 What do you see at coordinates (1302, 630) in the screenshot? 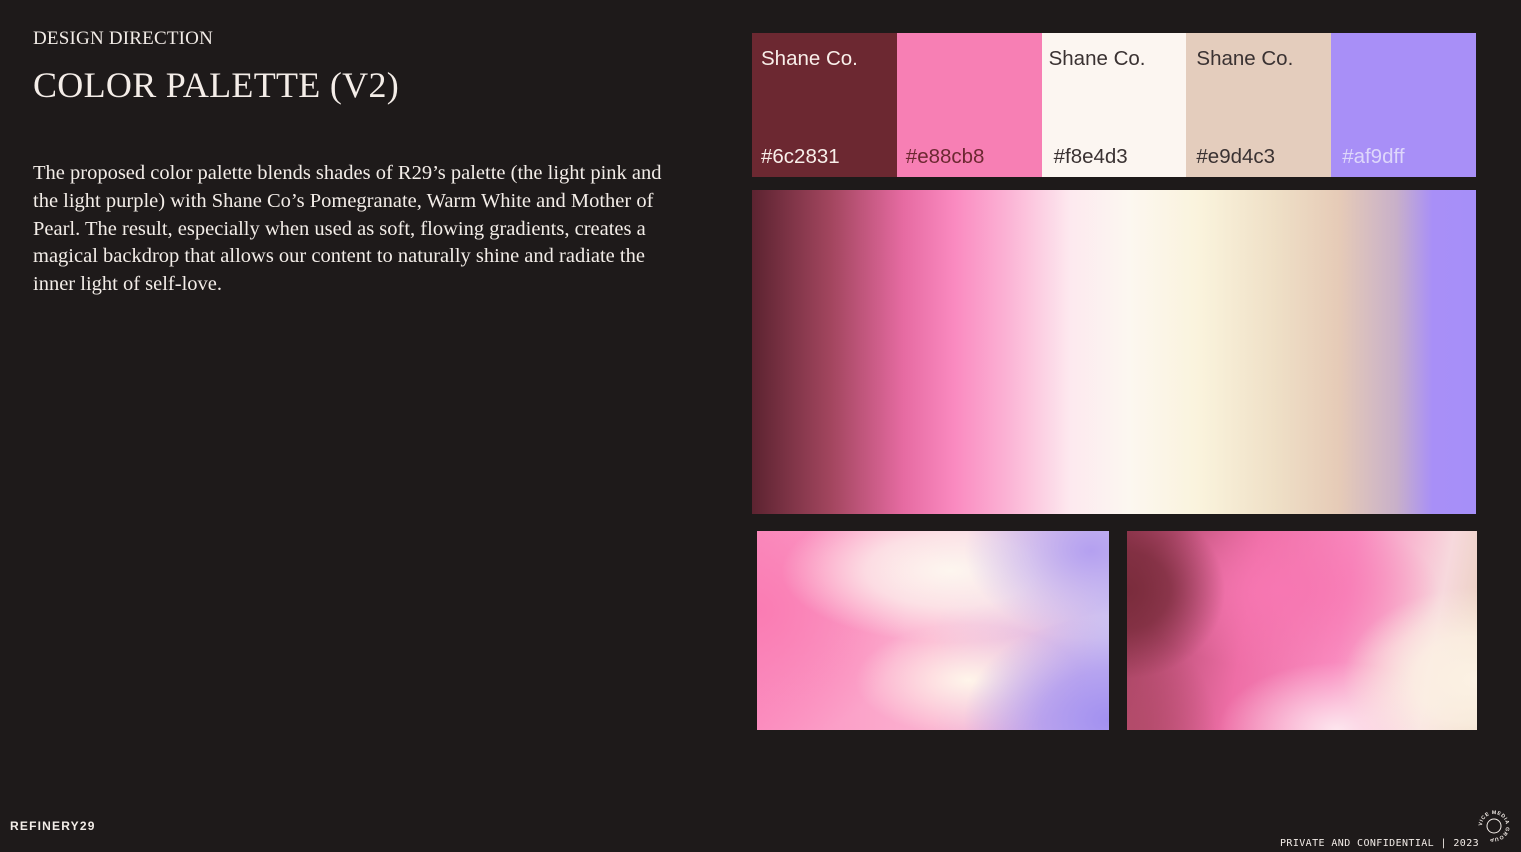
I see `flowing-gradient-sample-dark` at bounding box center [1302, 630].